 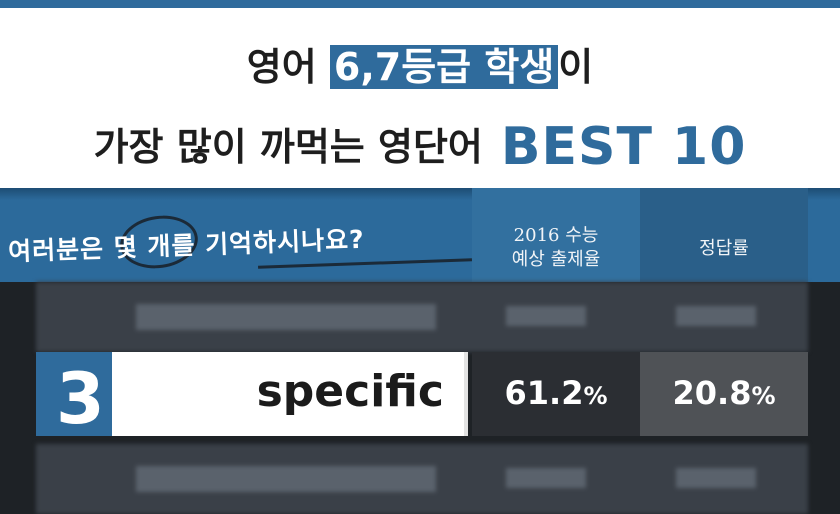 What do you see at coordinates (724, 235) in the screenshot?
I see `accuracy-rate-header: 정답률` at bounding box center [724, 235].